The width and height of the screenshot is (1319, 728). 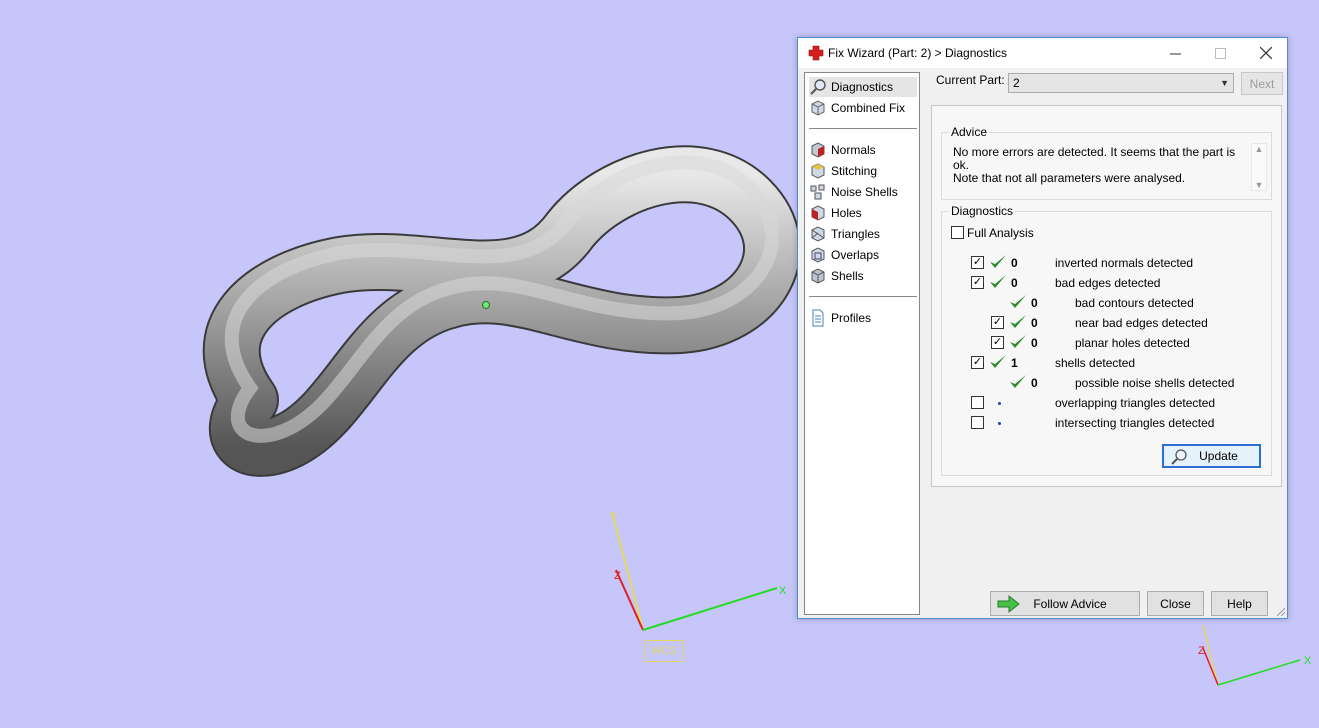 I want to click on scroll-up-icon: ▲, so click(x=1259, y=149).